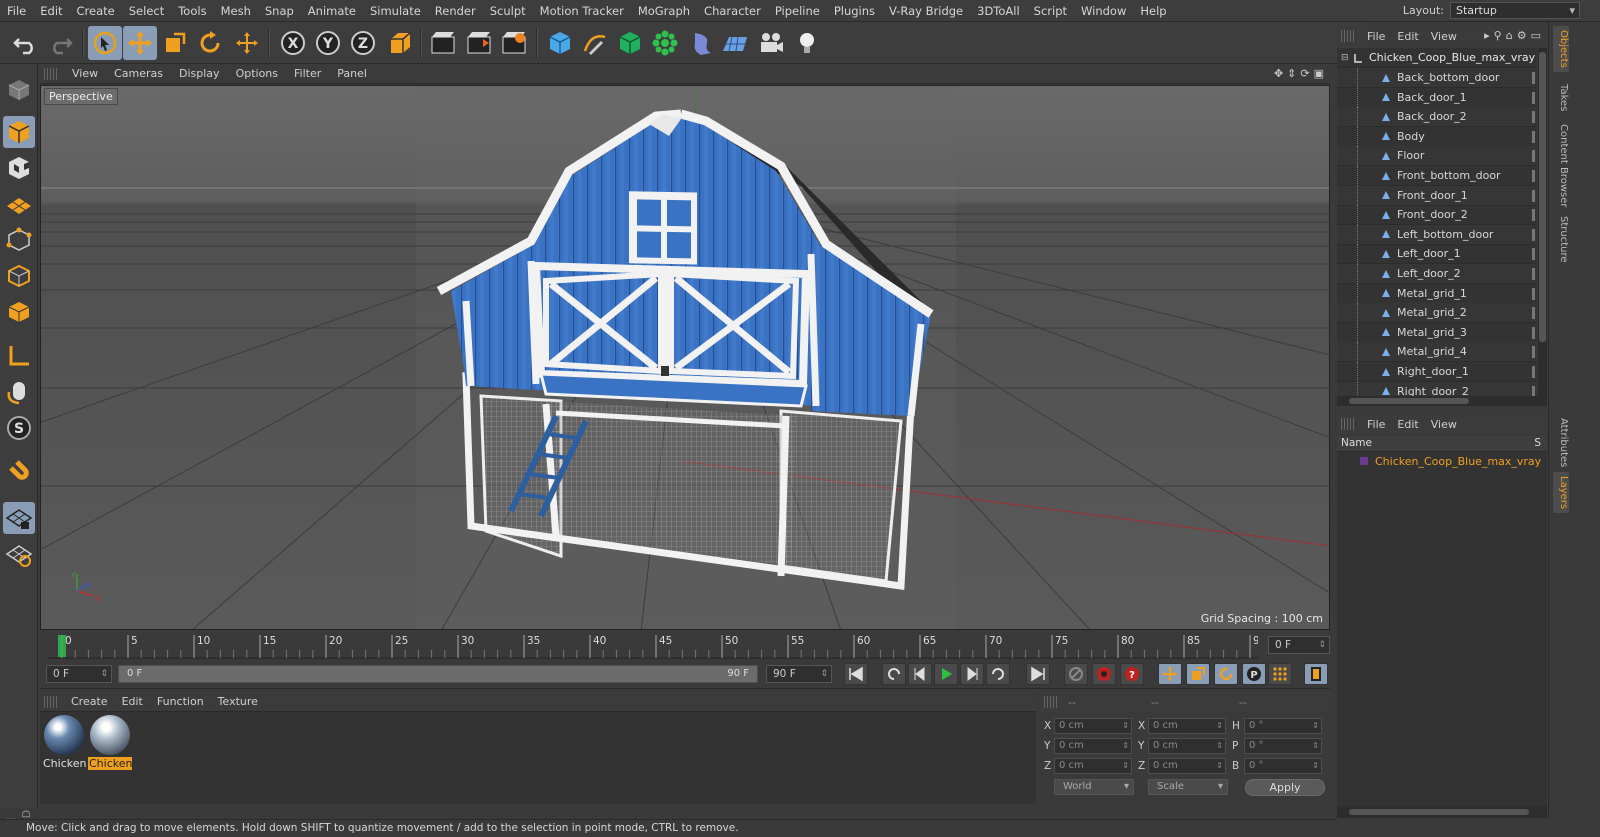  What do you see at coordinates (1050, 11) in the screenshot?
I see `menu-script: Script` at bounding box center [1050, 11].